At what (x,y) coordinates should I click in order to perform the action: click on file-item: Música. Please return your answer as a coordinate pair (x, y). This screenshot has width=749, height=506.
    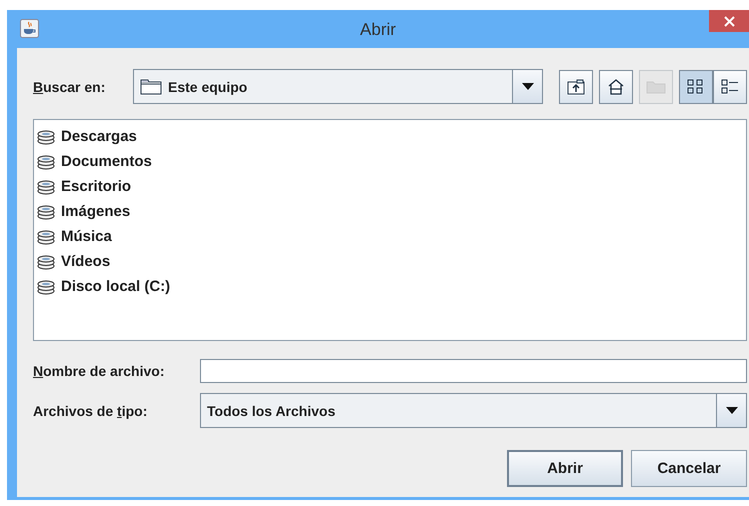
    Looking at the image, I should click on (86, 236).